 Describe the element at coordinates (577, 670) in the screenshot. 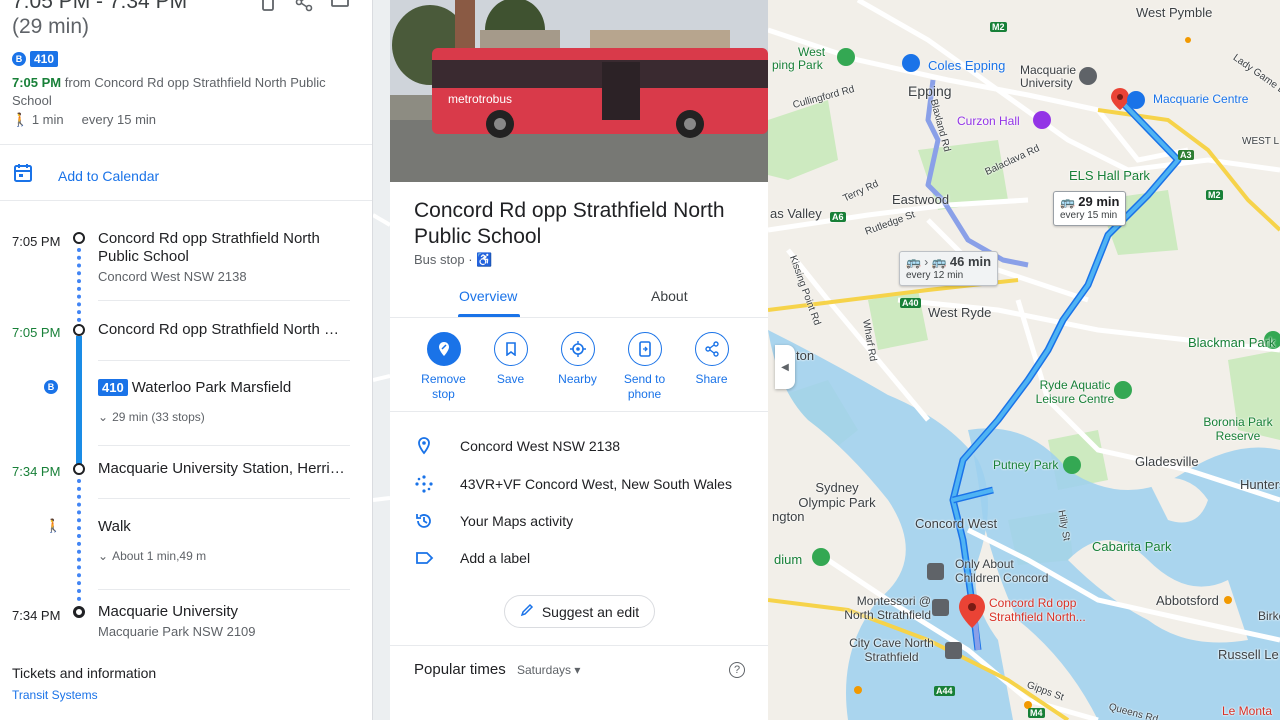

I see `caret-down-icon: ▾` at that location.